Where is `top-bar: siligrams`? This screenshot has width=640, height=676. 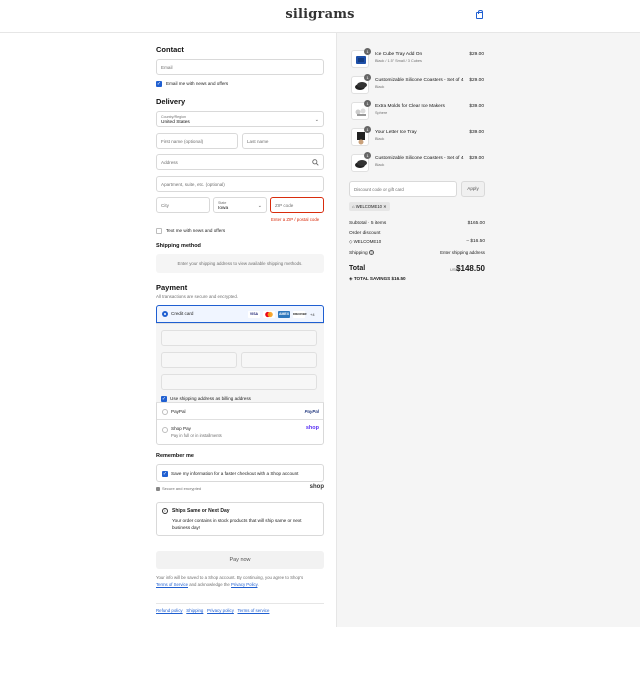 top-bar: siligrams is located at coordinates (320, 16).